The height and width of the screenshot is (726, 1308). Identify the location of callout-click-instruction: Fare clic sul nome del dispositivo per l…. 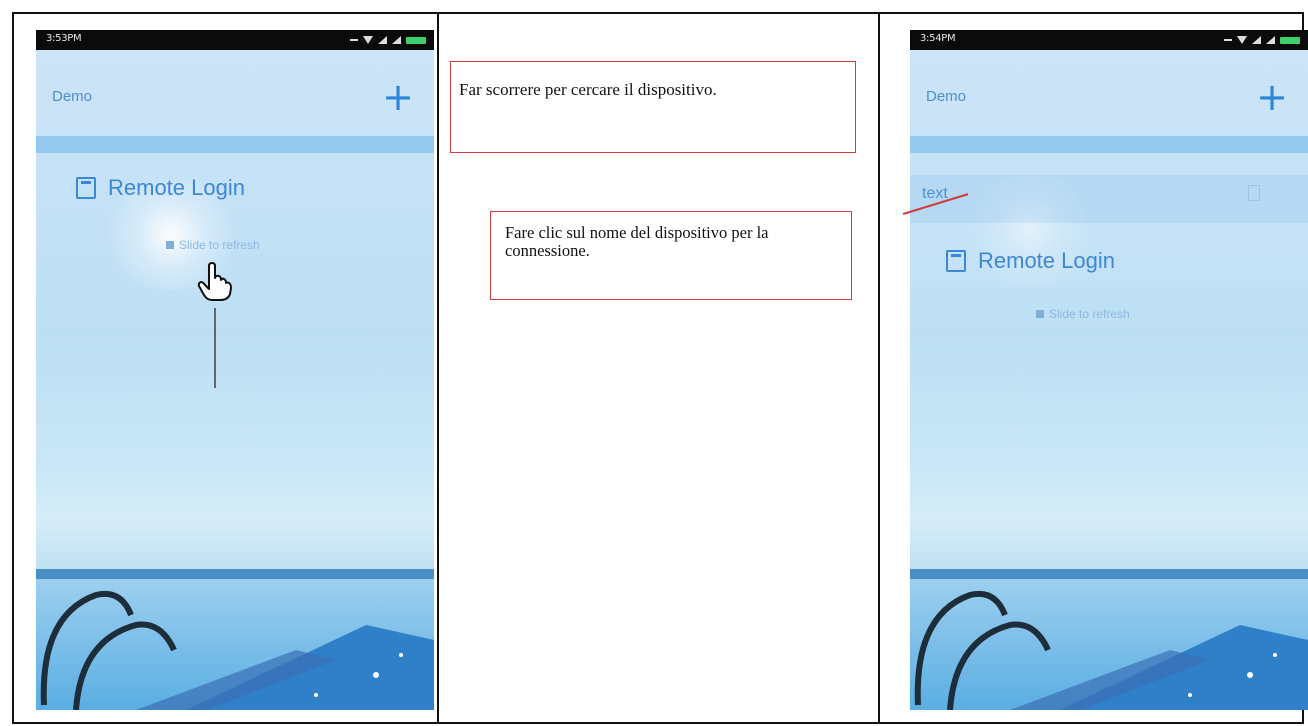
(671, 255).